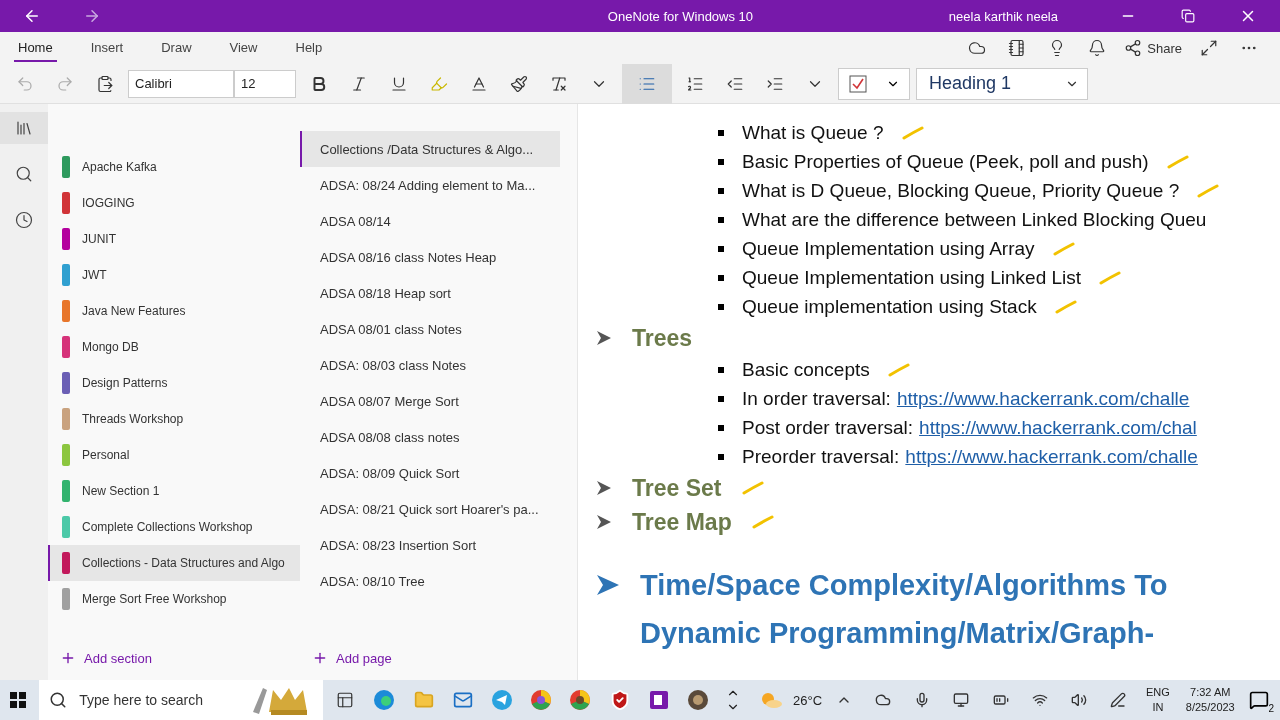  Describe the element at coordinates (857, 83) in the screenshot. I see `checkbox-tag-icon` at that location.